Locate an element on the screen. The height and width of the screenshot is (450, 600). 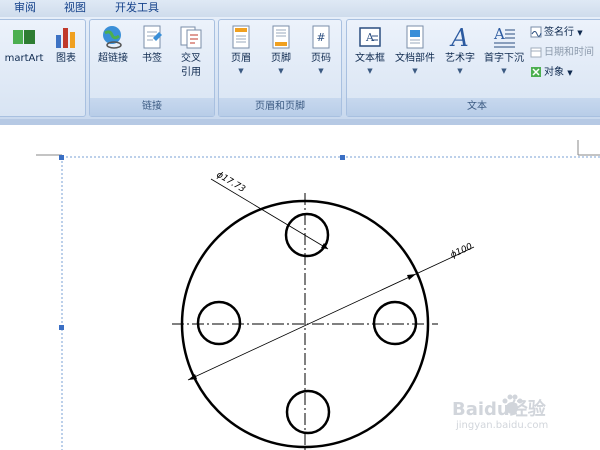
canvas-handle-left is located at coordinates (61, 327).